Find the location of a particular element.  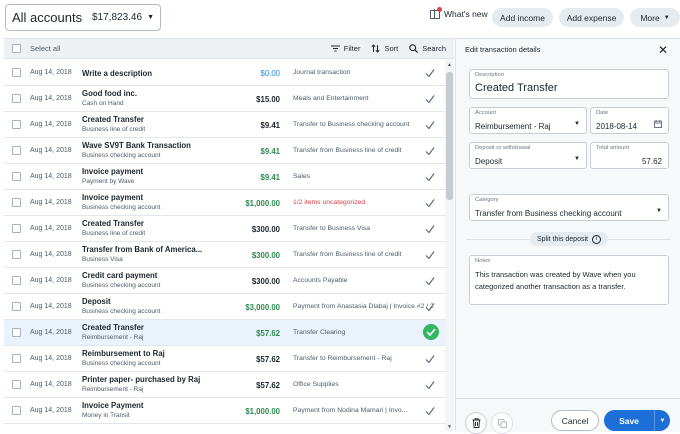

sort-label: Sort is located at coordinates (391, 48).